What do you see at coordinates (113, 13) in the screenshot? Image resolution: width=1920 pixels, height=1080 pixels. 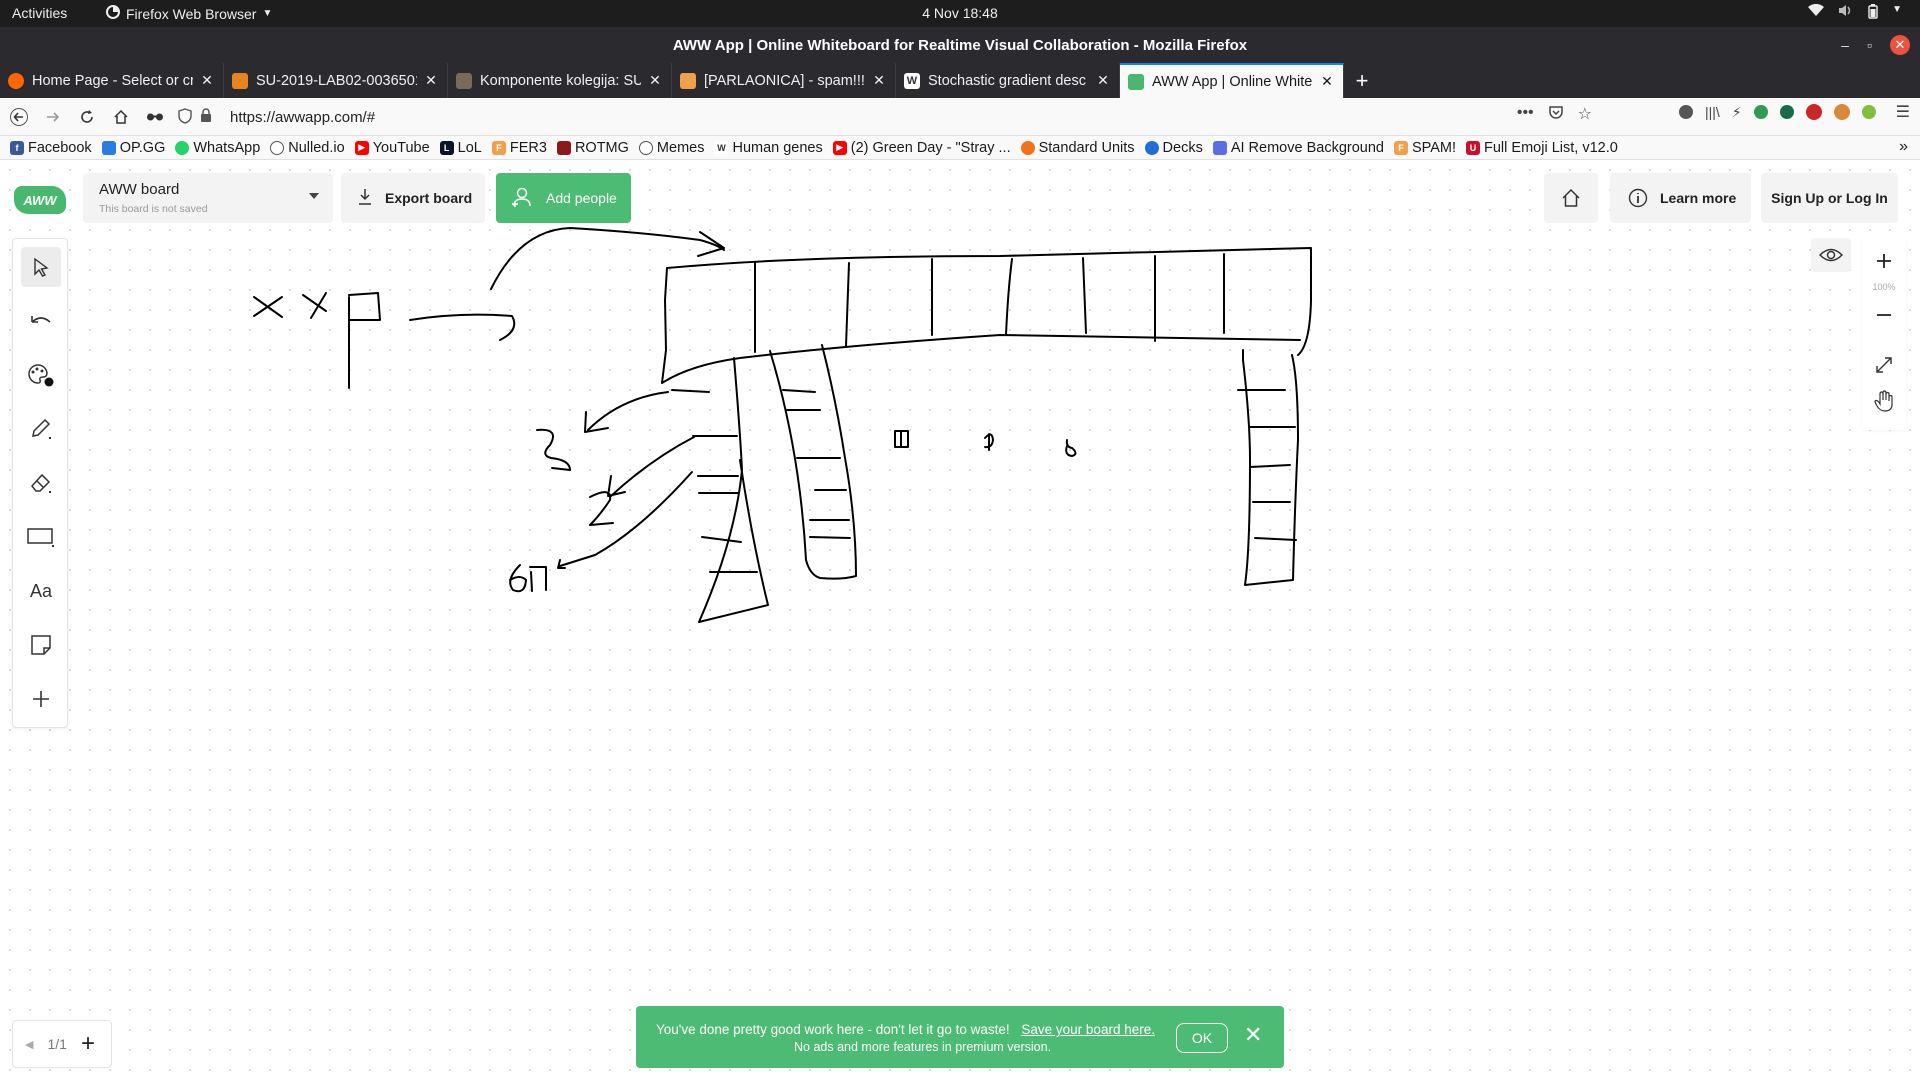 I see `firefox-icon` at bounding box center [113, 13].